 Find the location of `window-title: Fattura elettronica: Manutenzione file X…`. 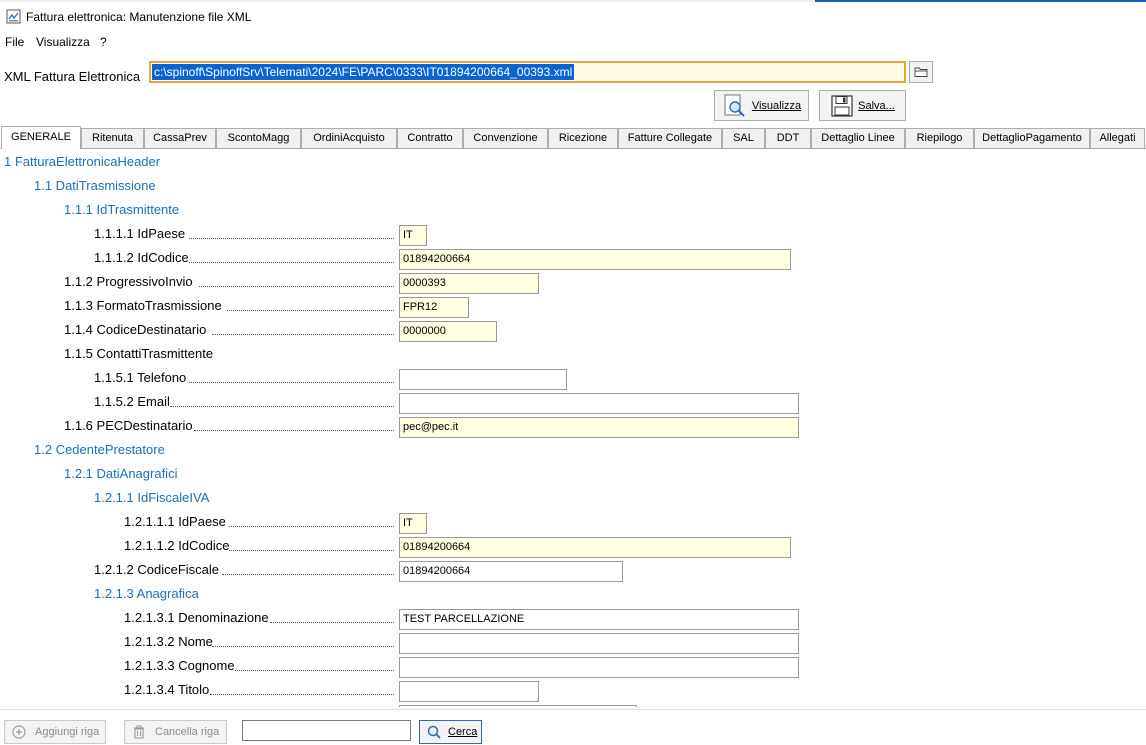

window-title: Fattura elettronica: Manutenzione file X… is located at coordinates (139, 17).